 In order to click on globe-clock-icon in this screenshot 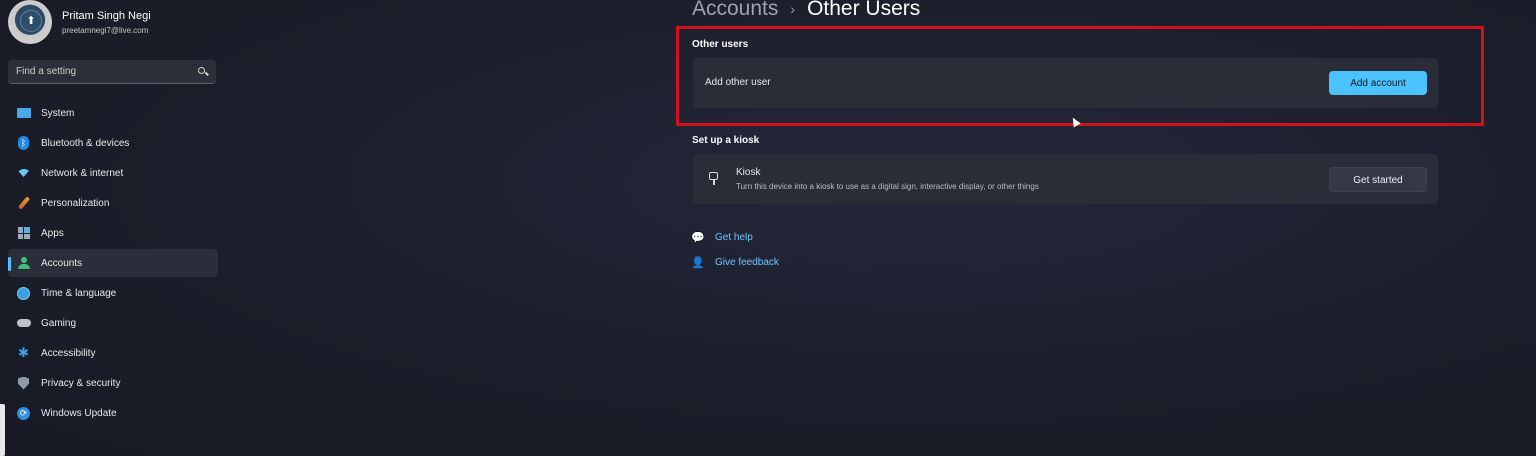, I will do `click(23, 293)`.